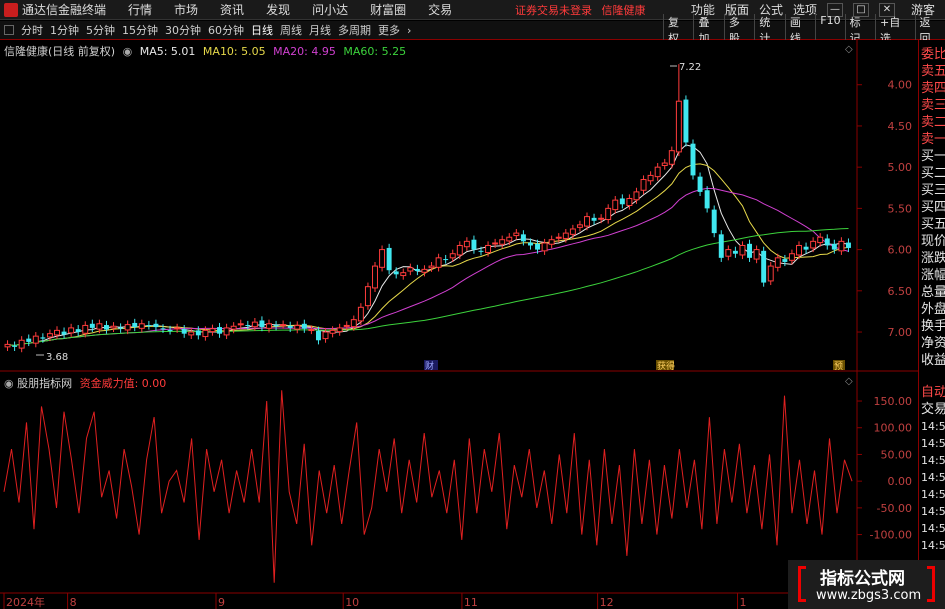 The height and width of the screenshot is (609, 945). I want to click on menu-wenxiaoda: 问小达, so click(330, 9).